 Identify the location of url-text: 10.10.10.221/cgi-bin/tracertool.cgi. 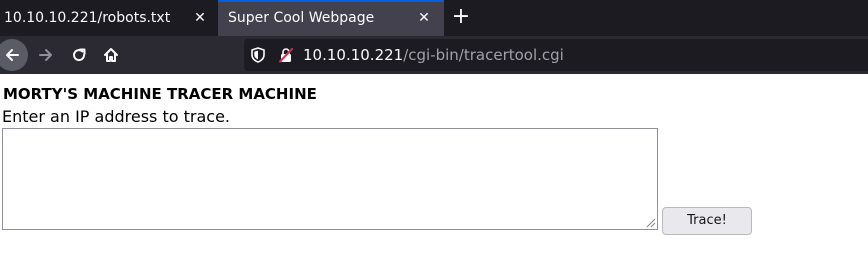
(433, 55).